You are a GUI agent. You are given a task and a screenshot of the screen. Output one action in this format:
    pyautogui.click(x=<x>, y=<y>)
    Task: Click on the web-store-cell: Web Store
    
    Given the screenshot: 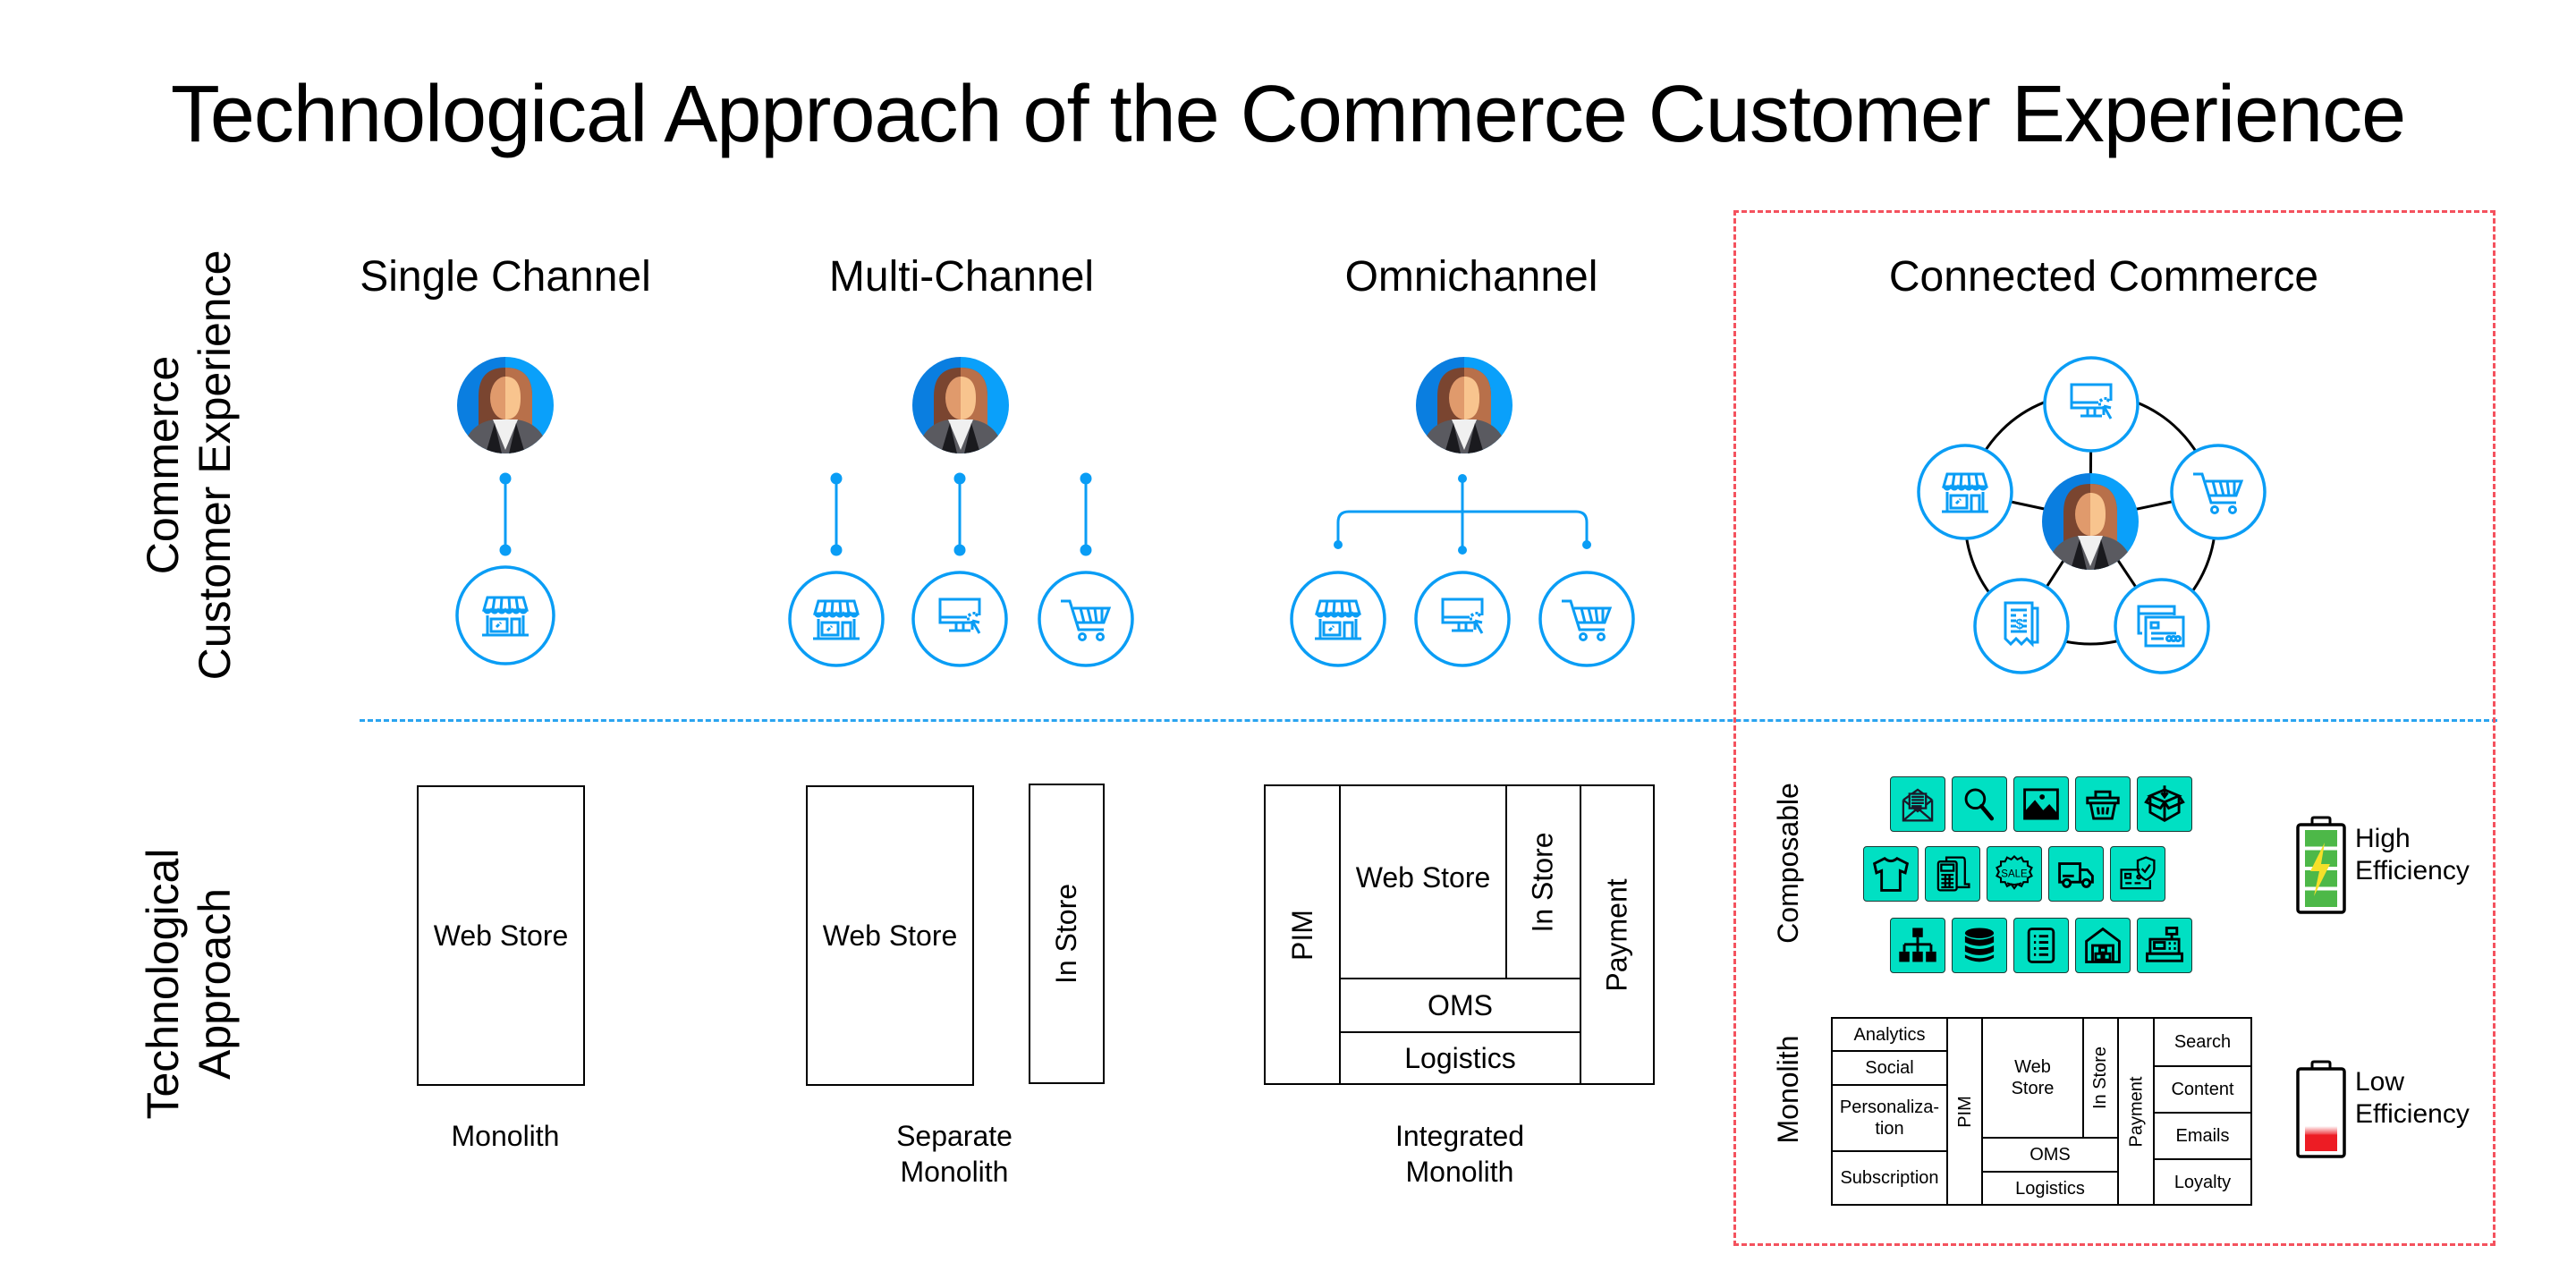 What is the action you would take?
    pyautogui.click(x=1423, y=881)
    